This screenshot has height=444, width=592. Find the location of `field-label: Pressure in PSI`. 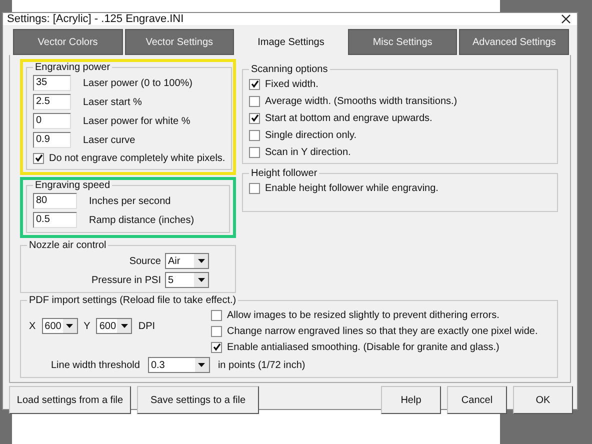

field-label: Pressure in PSI is located at coordinates (126, 280).